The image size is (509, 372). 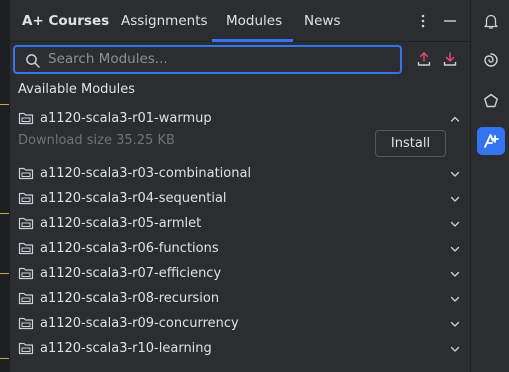 I want to click on tab-modules: Modules, so click(x=254, y=21).